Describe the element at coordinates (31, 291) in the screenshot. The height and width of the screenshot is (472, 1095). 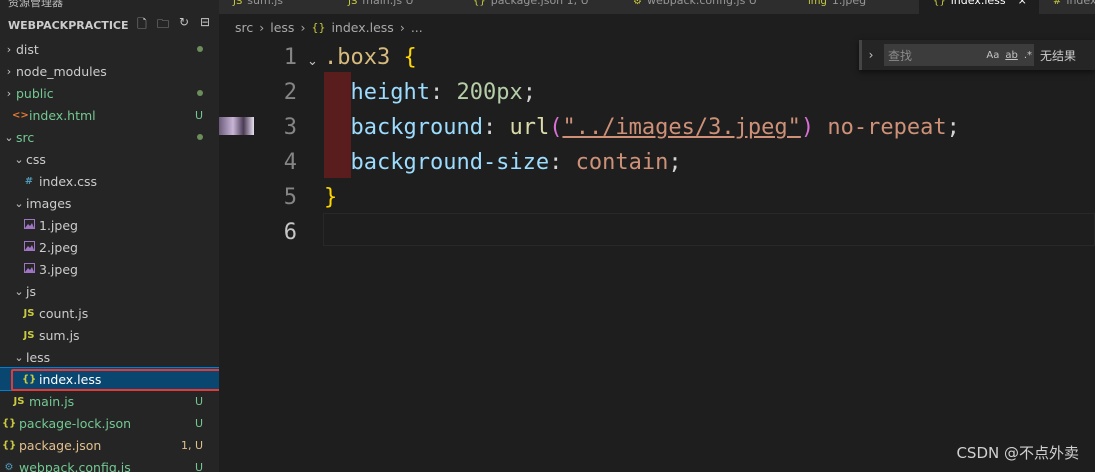
I see `tree-item-label: js` at that location.